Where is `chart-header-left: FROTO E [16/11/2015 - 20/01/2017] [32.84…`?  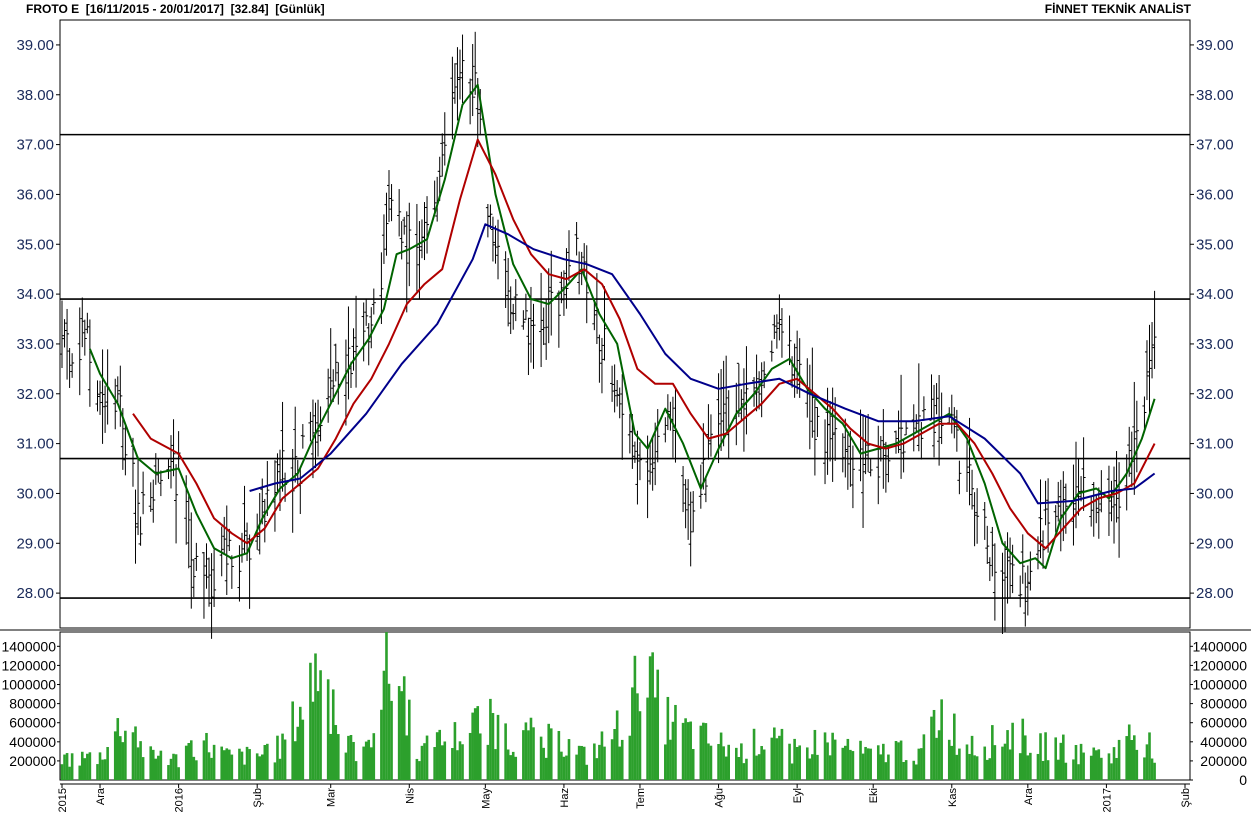
chart-header-left: FROTO E [16/11/2015 - 20/01/2017] [32.84… is located at coordinates (175, 9).